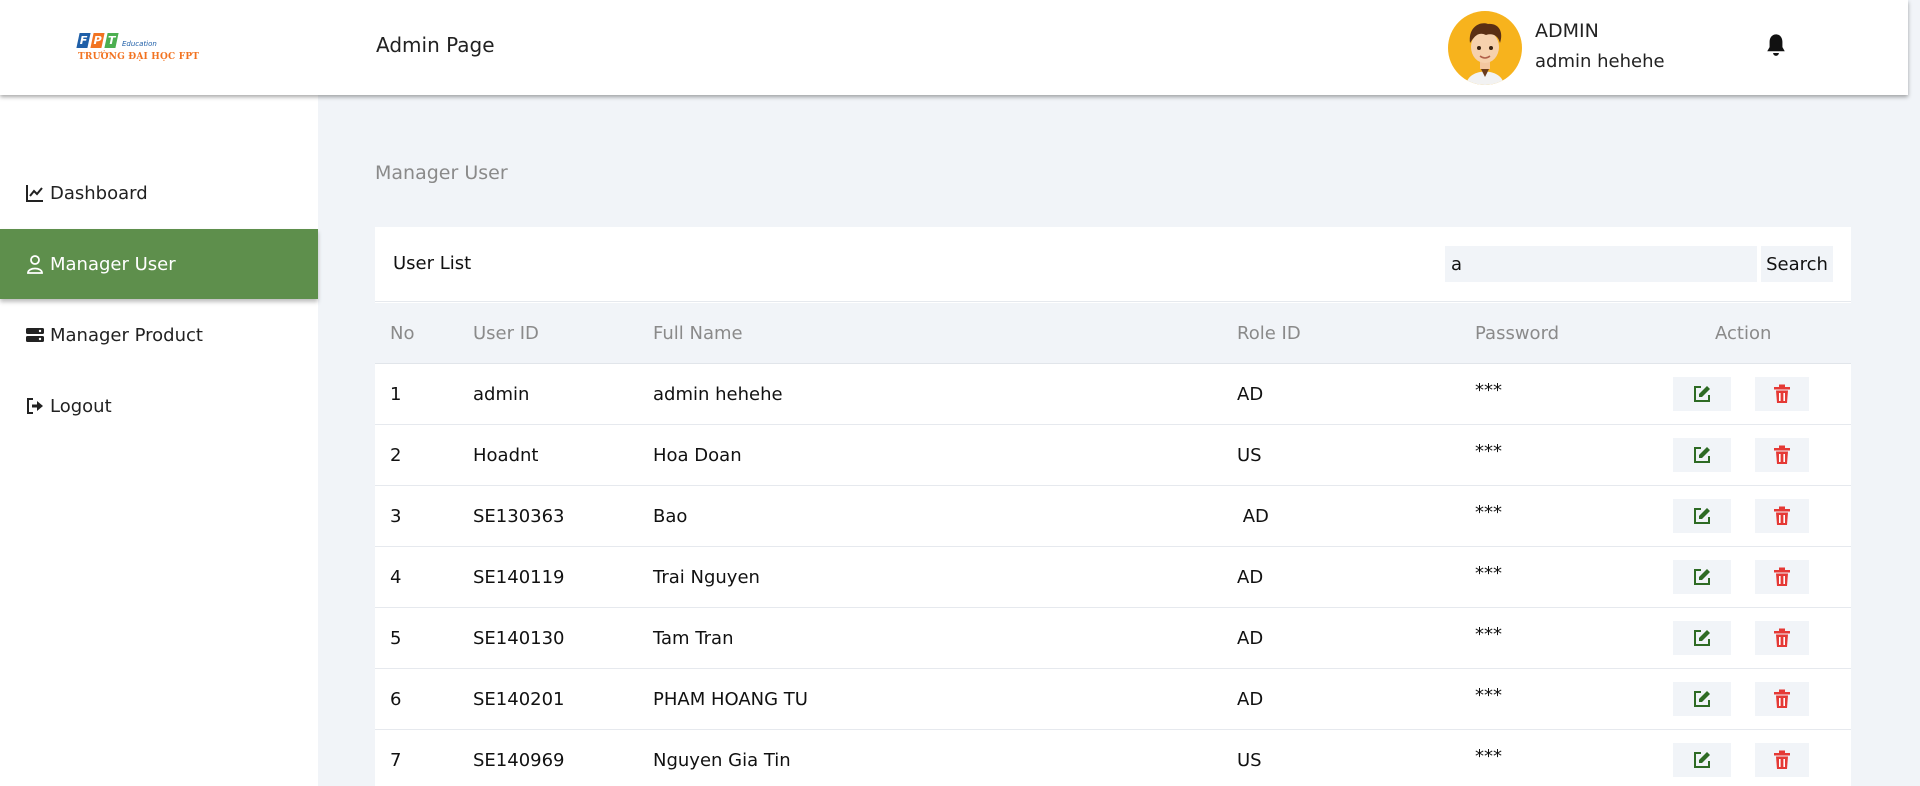 The width and height of the screenshot is (1920, 786). What do you see at coordinates (99, 193) in the screenshot?
I see `sidebar-item-label: Dashboard` at bounding box center [99, 193].